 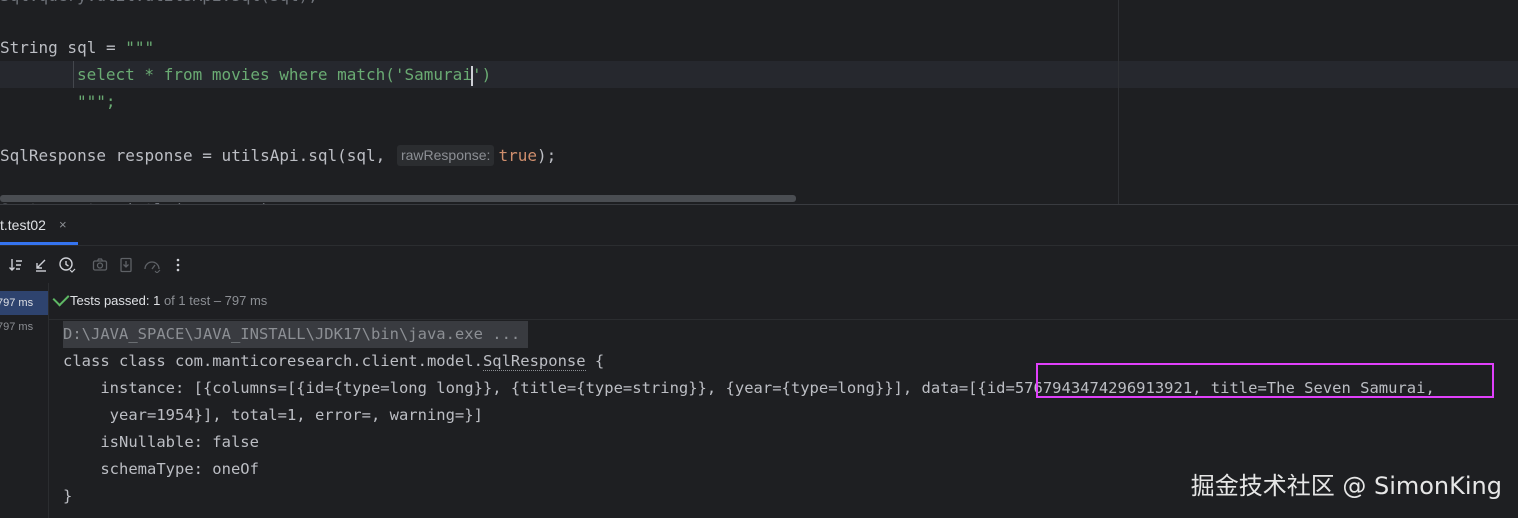 I want to click on camera-icon, so click(x=100, y=265).